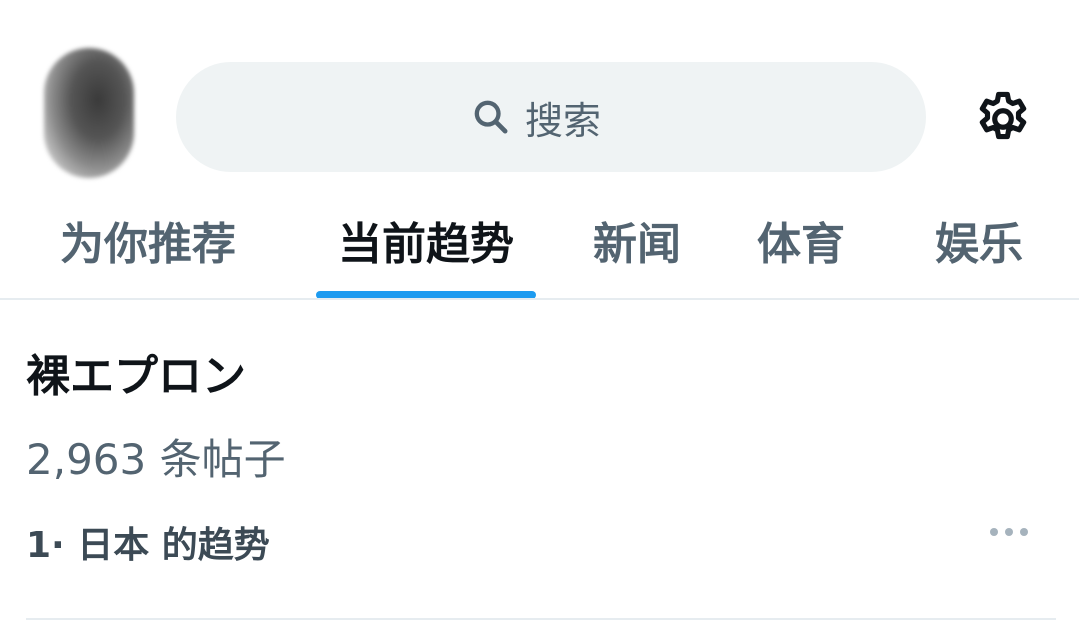  I want to click on trend-context: 1· 日本 的趋势, so click(148, 545).